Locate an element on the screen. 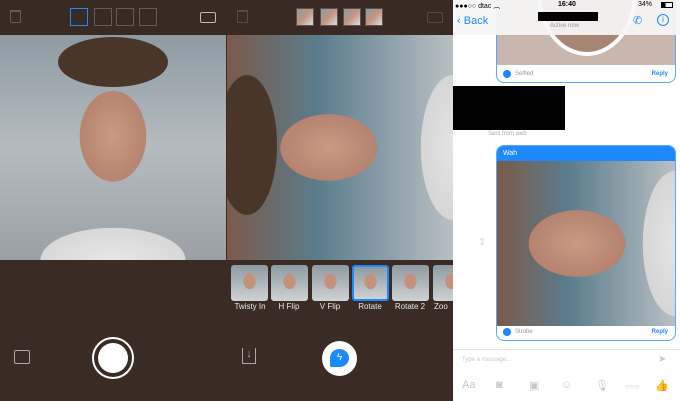 The height and width of the screenshot is (401, 680). filter-h-flip is located at coordinates (289, 283).